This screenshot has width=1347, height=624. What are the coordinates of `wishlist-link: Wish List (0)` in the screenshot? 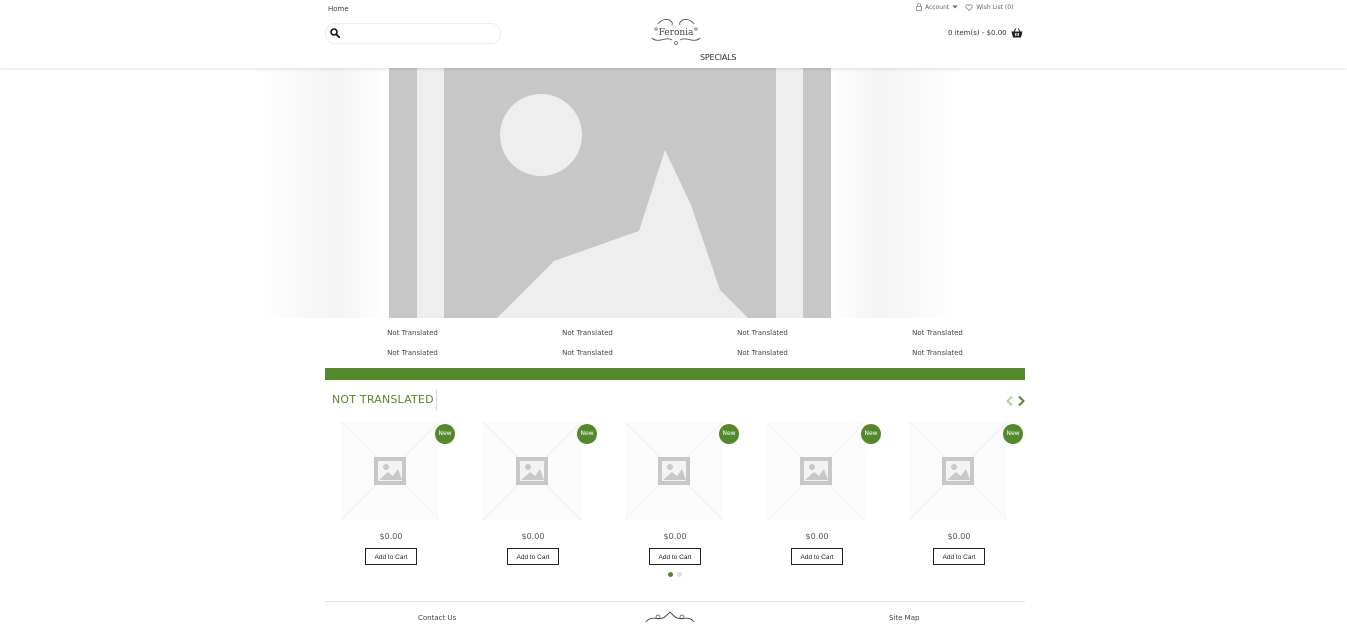 It's located at (994, 7).